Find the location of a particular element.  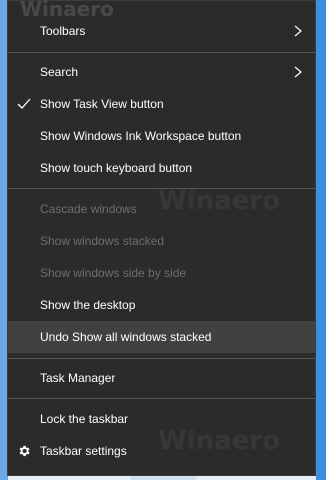

menu-item-label: Search is located at coordinates (59, 72).